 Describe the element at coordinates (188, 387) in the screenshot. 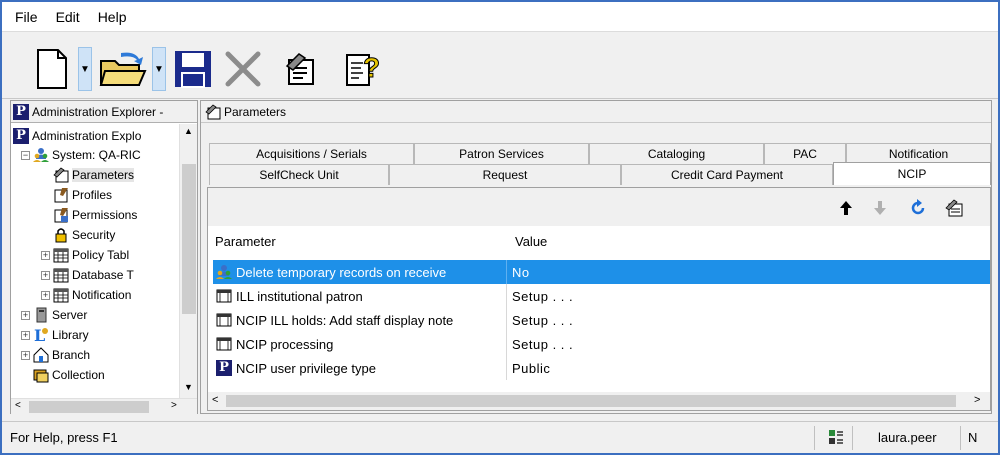

I see `scroll-down-icon: ▼` at that location.